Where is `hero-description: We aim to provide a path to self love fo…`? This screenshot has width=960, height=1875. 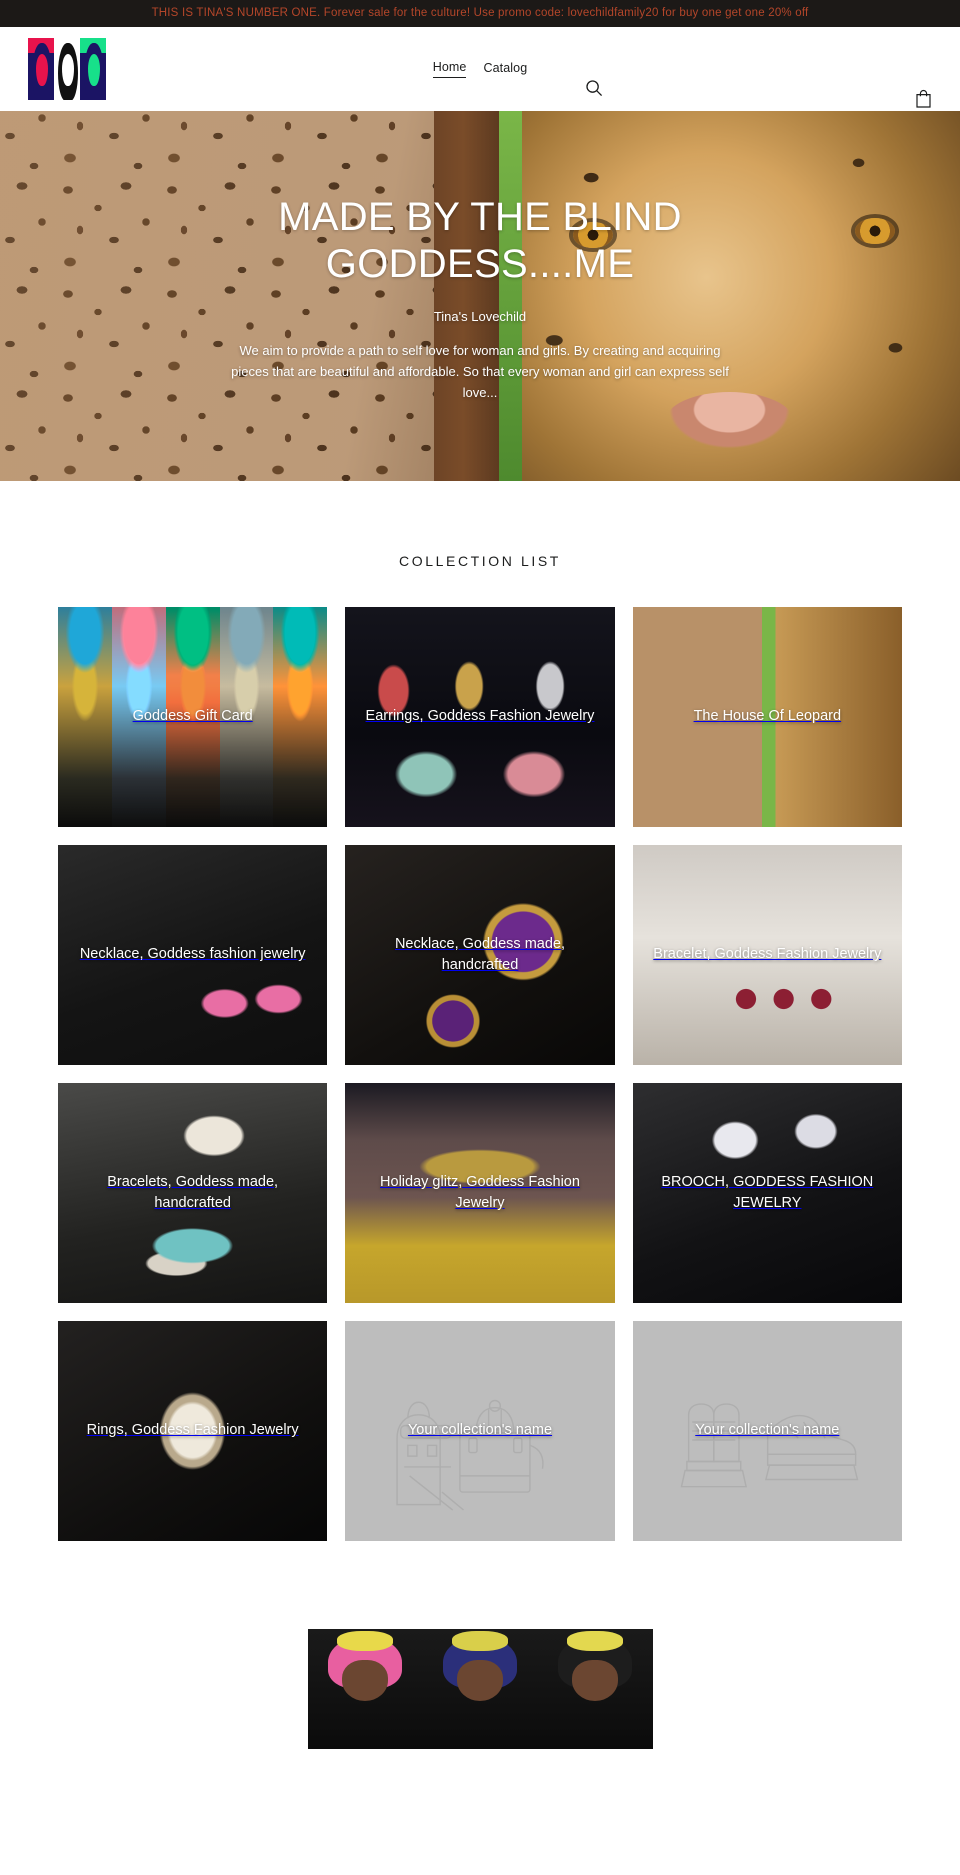 hero-description: We aim to provide a path to self love fo… is located at coordinates (480, 371).